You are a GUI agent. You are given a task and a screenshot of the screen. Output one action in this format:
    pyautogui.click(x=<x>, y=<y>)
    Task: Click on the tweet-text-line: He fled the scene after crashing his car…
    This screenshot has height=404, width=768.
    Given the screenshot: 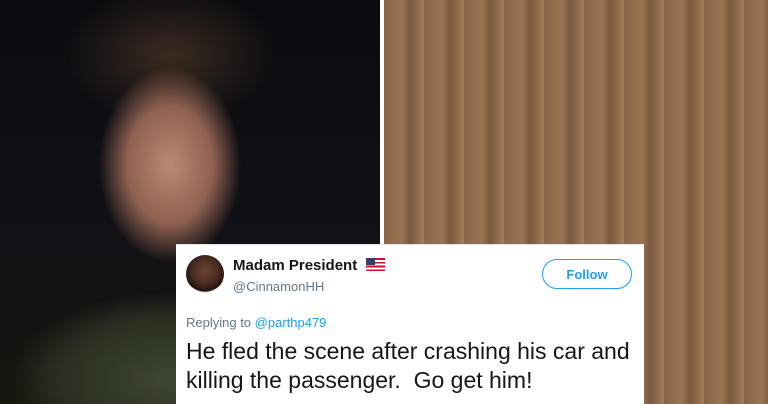 What is the action you would take?
    pyautogui.click(x=408, y=351)
    